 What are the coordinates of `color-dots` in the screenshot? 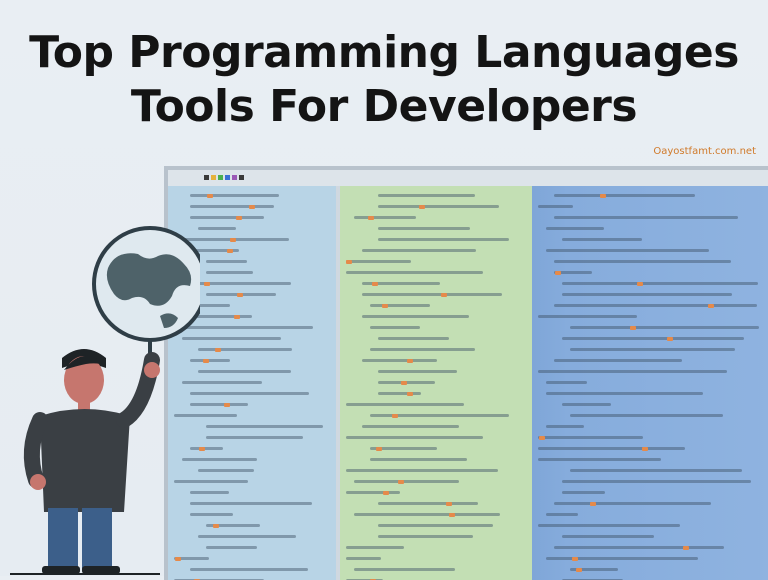 It's located at (224, 177).